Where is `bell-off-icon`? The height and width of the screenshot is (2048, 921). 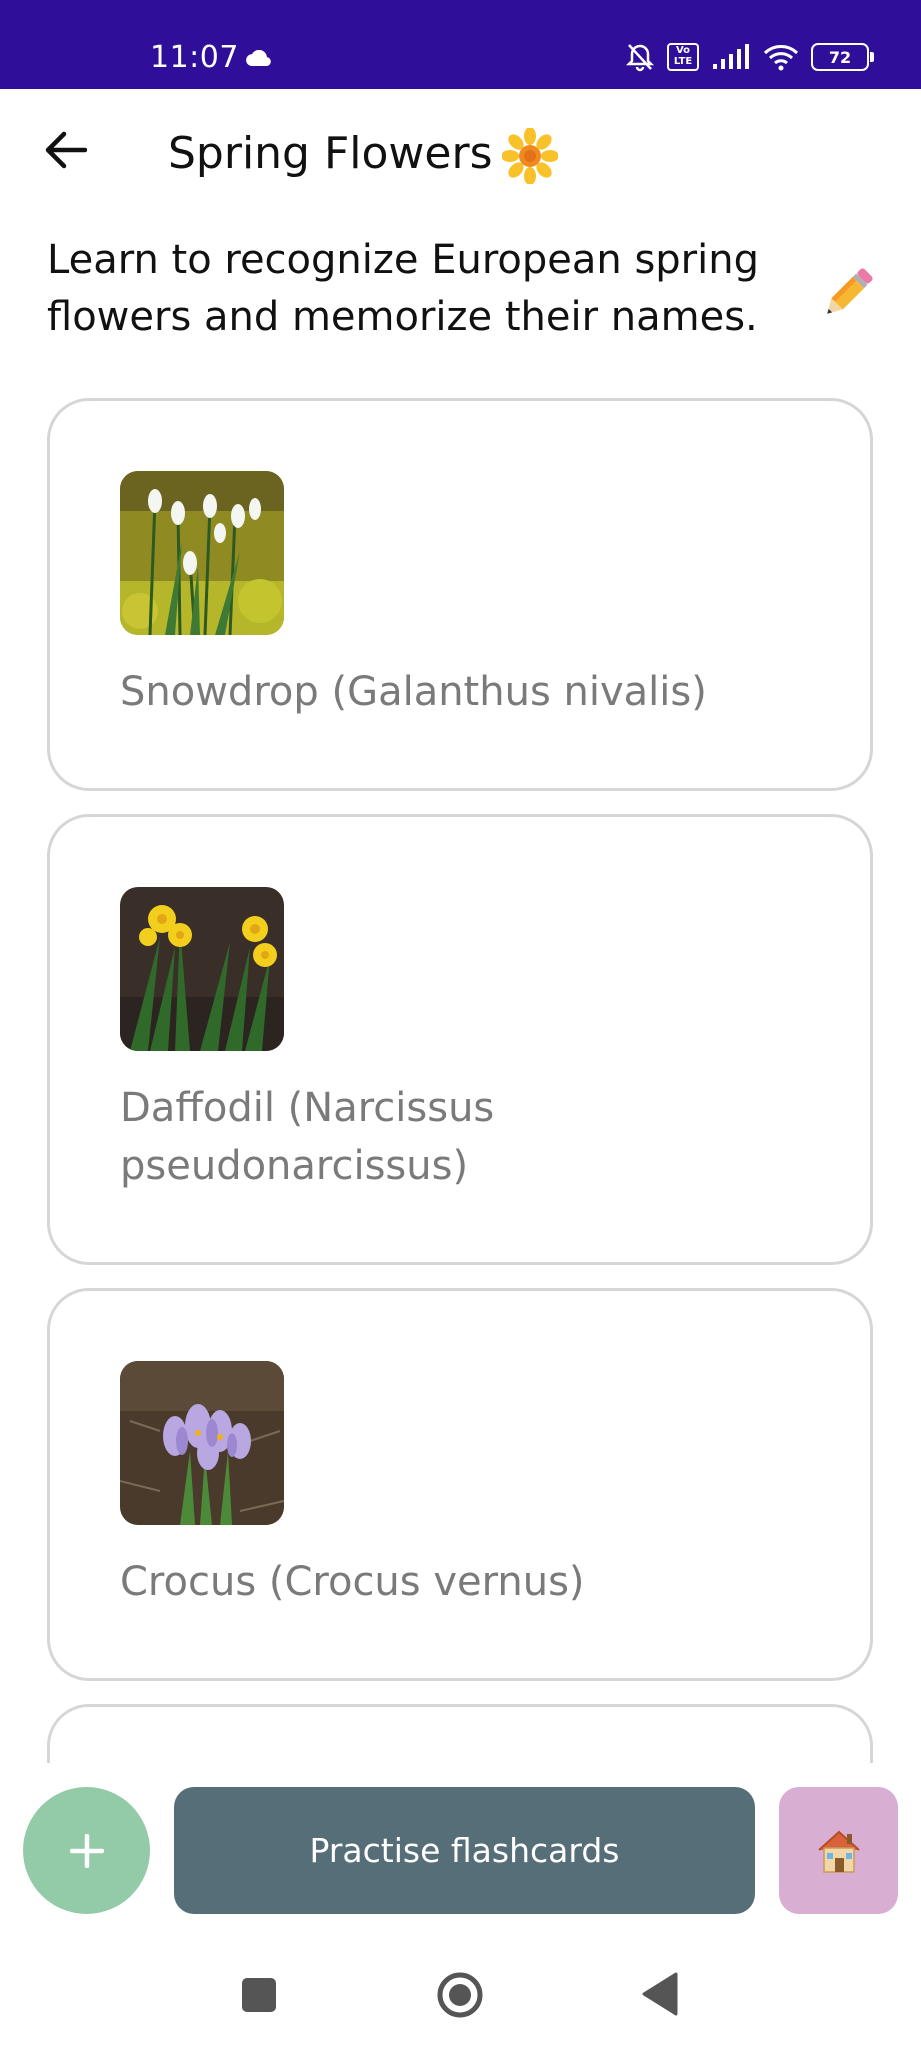
bell-off-icon is located at coordinates (640, 58).